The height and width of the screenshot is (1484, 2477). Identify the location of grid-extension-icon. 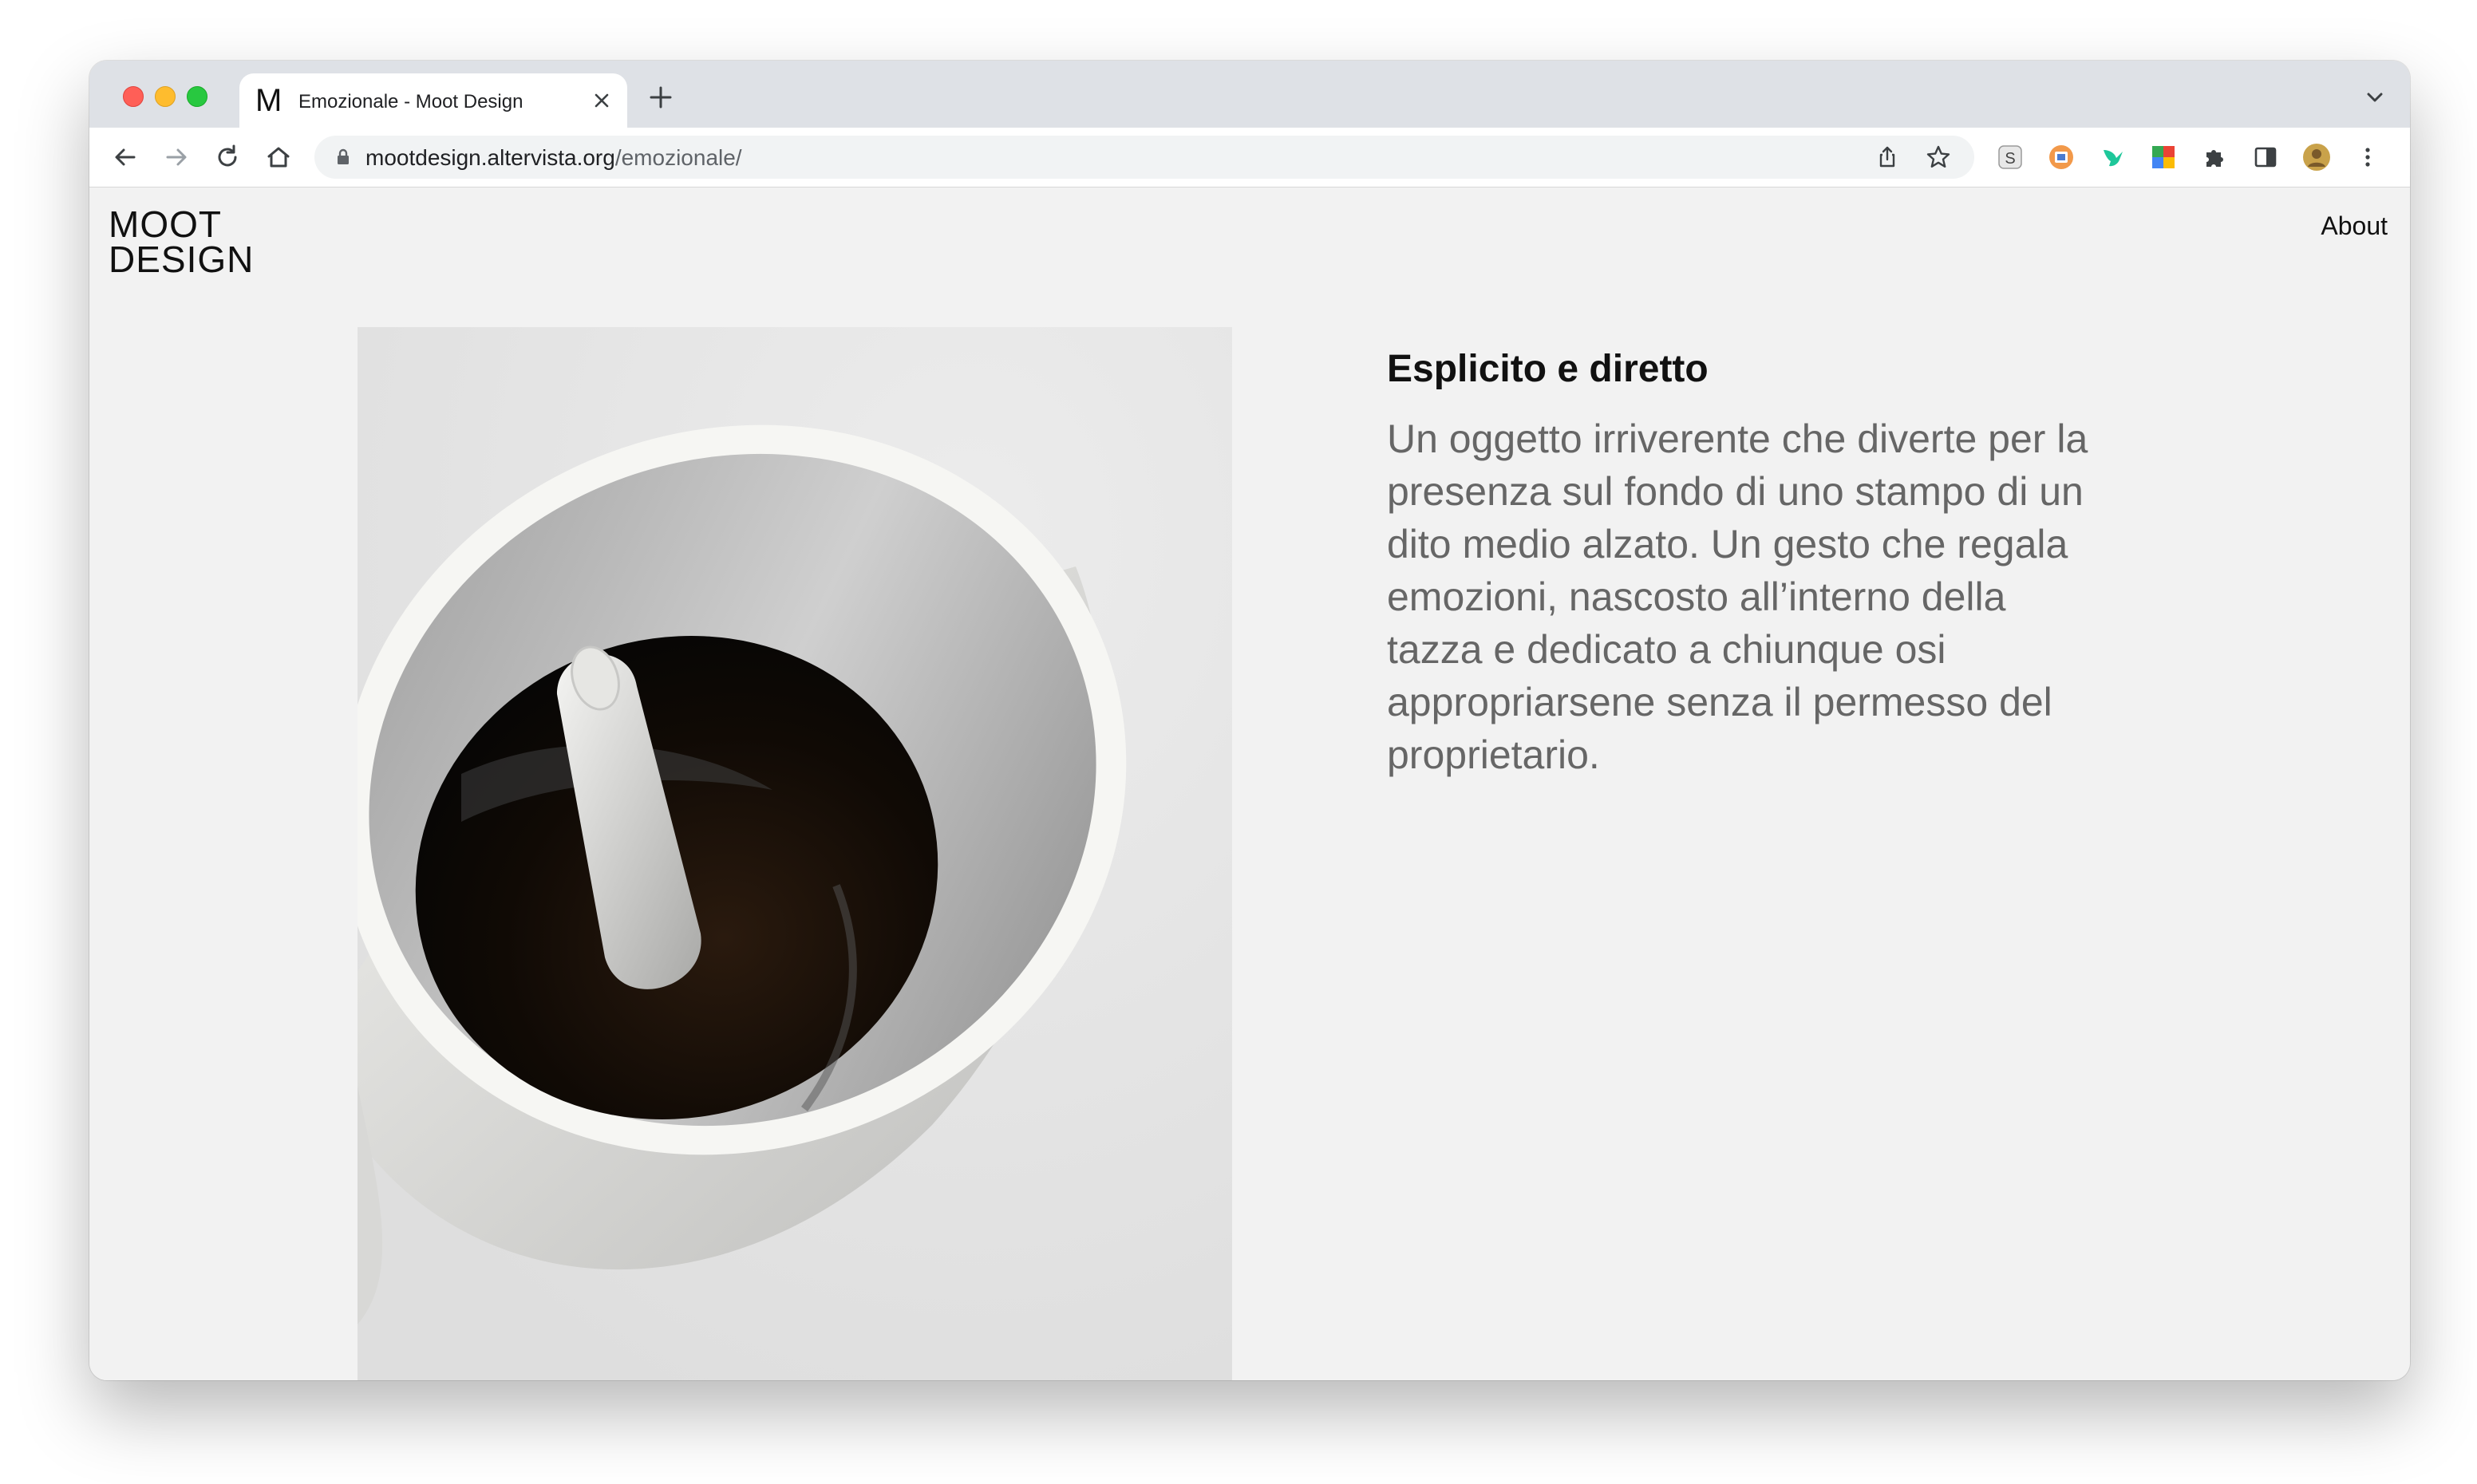
(2163, 157).